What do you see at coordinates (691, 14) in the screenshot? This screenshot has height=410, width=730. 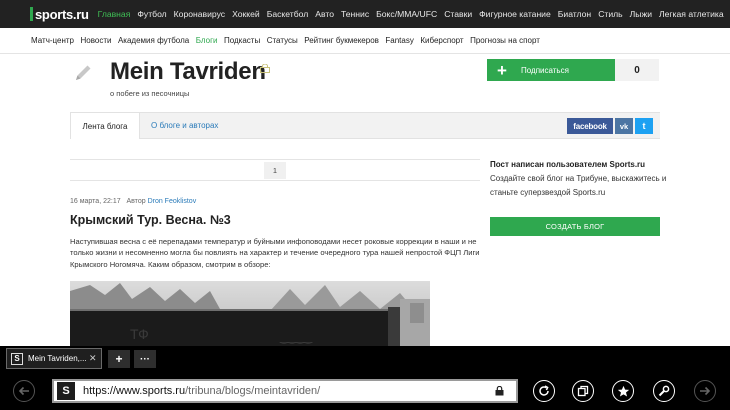 I see `nav-item-athletics: Легкая атлетика` at bounding box center [691, 14].